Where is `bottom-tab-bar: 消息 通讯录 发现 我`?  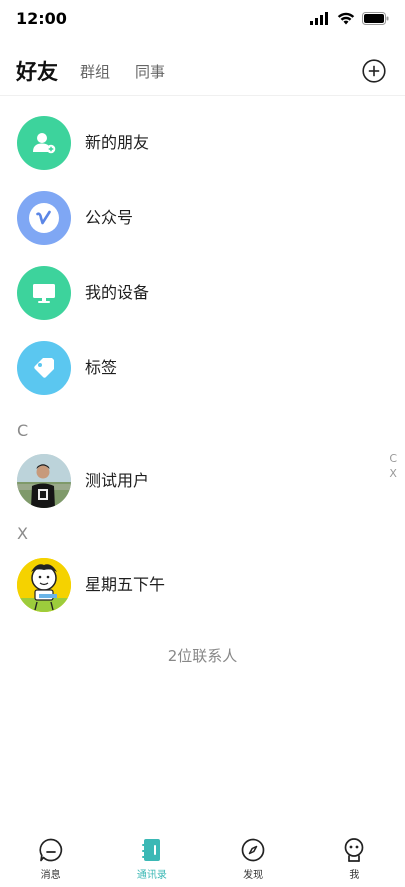 bottom-tab-bar: 消息 通讯录 发现 我 is located at coordinates (202, 857).